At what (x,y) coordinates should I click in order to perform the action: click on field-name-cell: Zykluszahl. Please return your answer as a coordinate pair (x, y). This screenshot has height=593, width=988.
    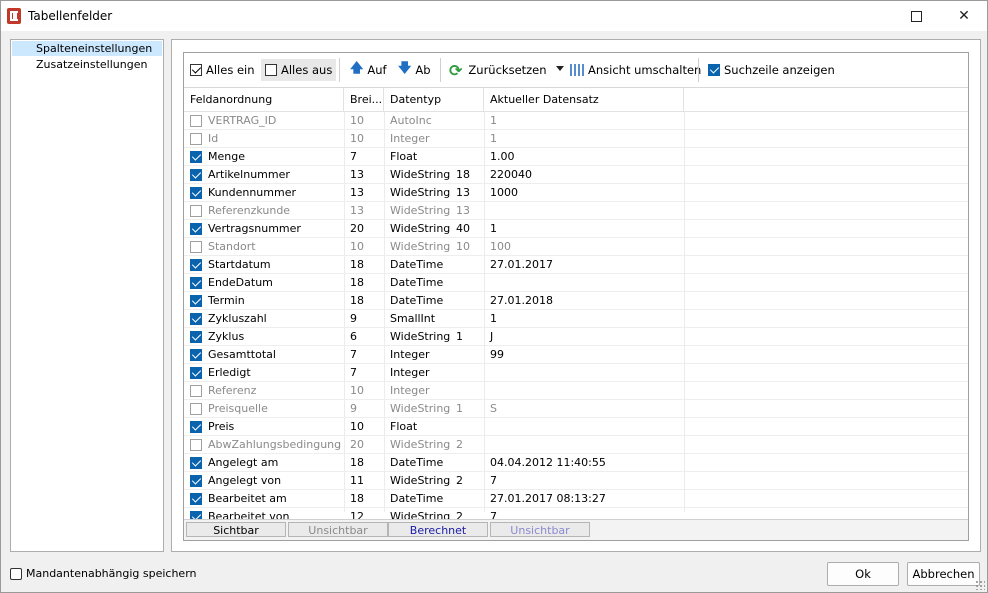
    Looking at the image, I should click on (269, 318).